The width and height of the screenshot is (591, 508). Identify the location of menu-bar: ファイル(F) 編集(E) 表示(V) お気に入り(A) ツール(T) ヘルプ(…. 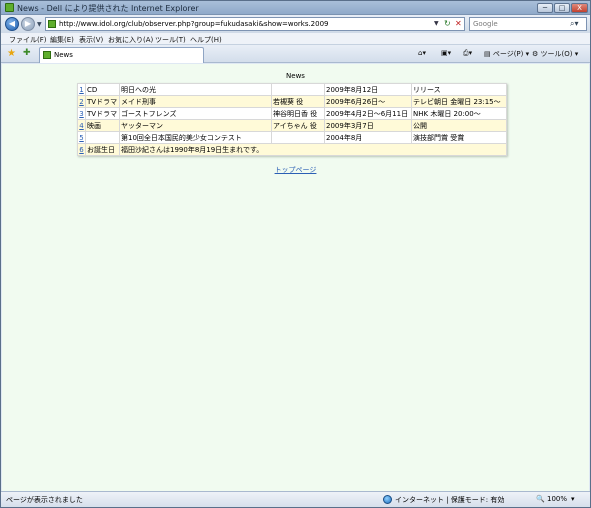
(295, 39).